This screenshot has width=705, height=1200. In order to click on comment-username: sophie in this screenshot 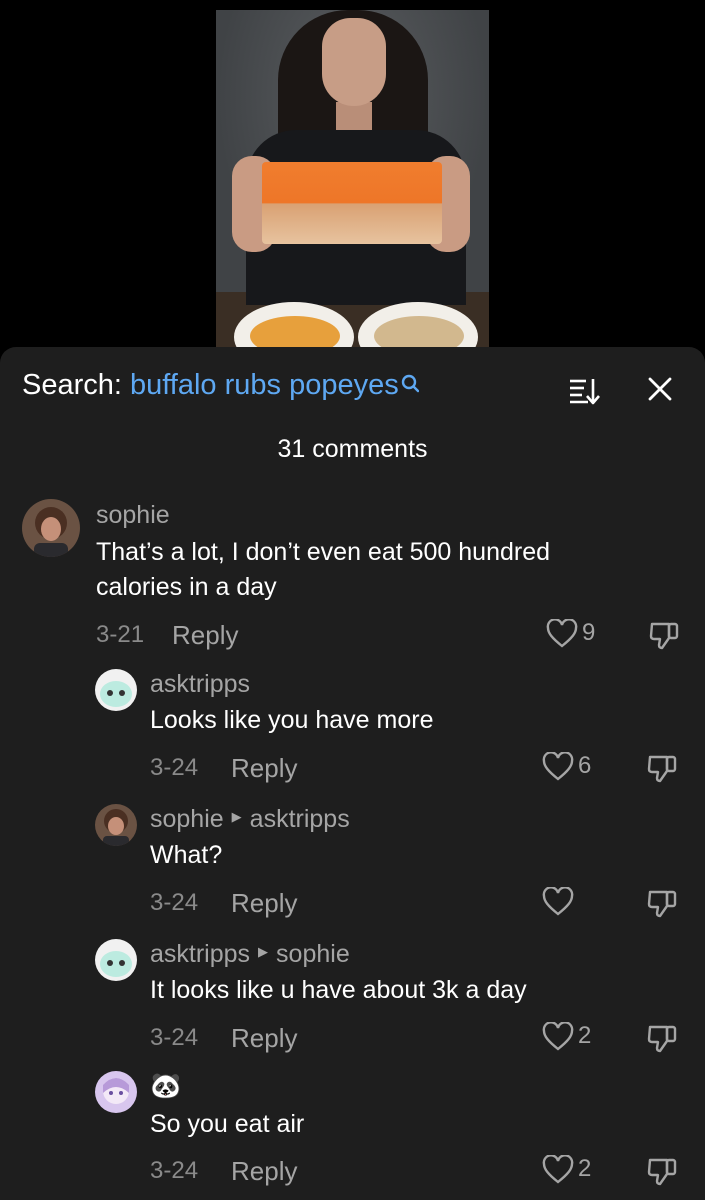, I will do `click(133, 515)`.